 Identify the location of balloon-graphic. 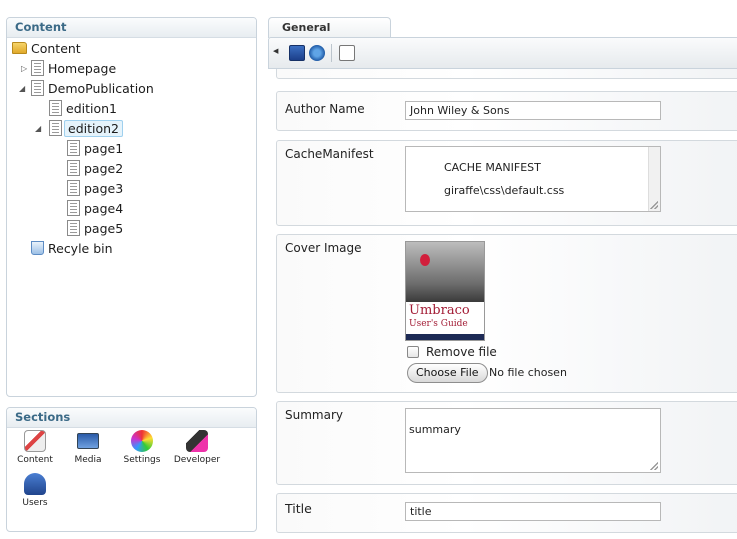
(425, 260).